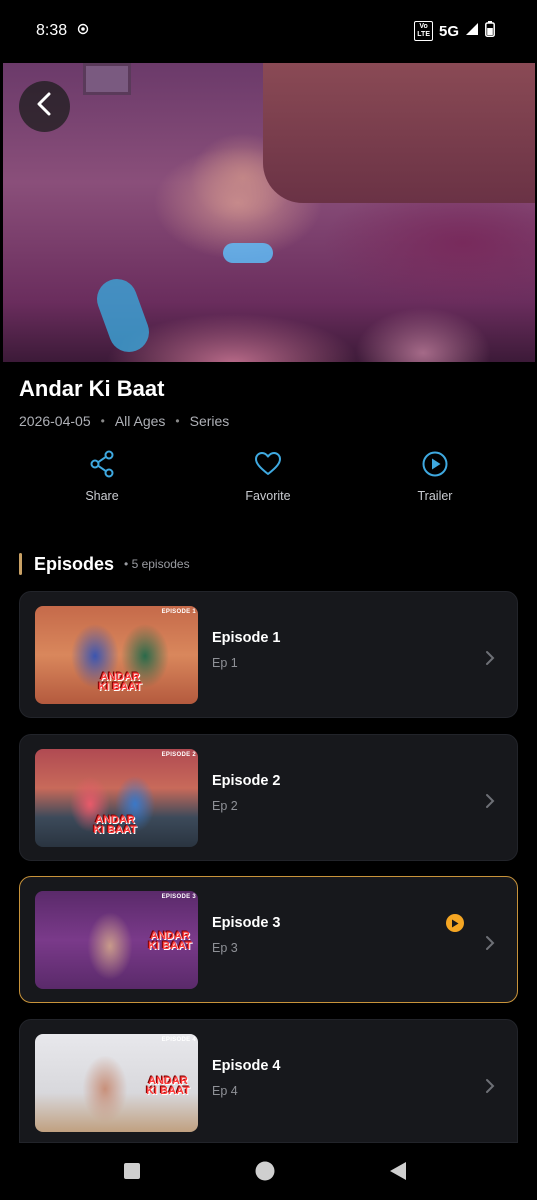 This screenshot has width=537, height=1200. What do you see at coordinates (472, 31) in the screenshot?
I see `signal-icon` at bounding box center [472, 31].